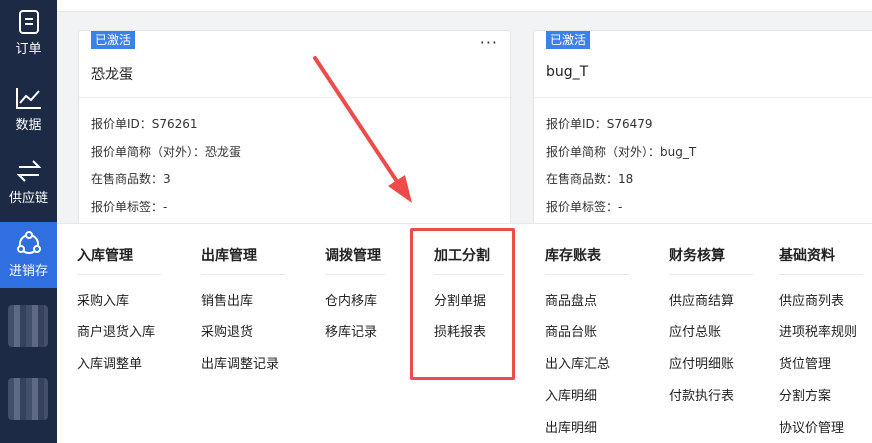  What do you see at coordinates (577, 362) in the screenshot?
I see `menu-item-inout-summary: 出入库汇总` at bounding box center [577, 362].